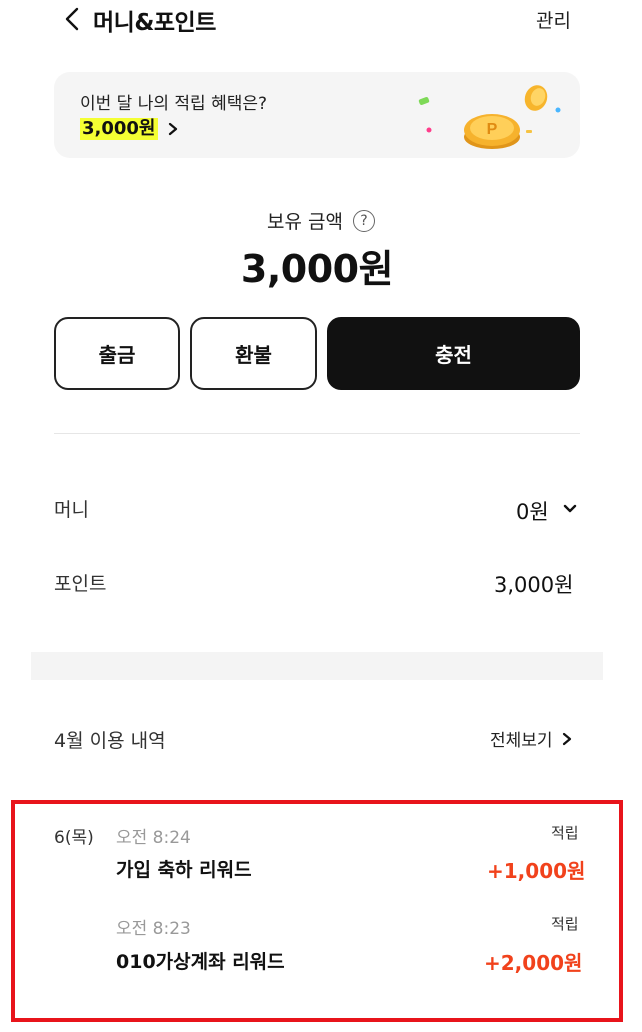 The height and width of the screenshot is (1032, 642). I want to click on balance-label: 보유 금액, so click(305, 222).